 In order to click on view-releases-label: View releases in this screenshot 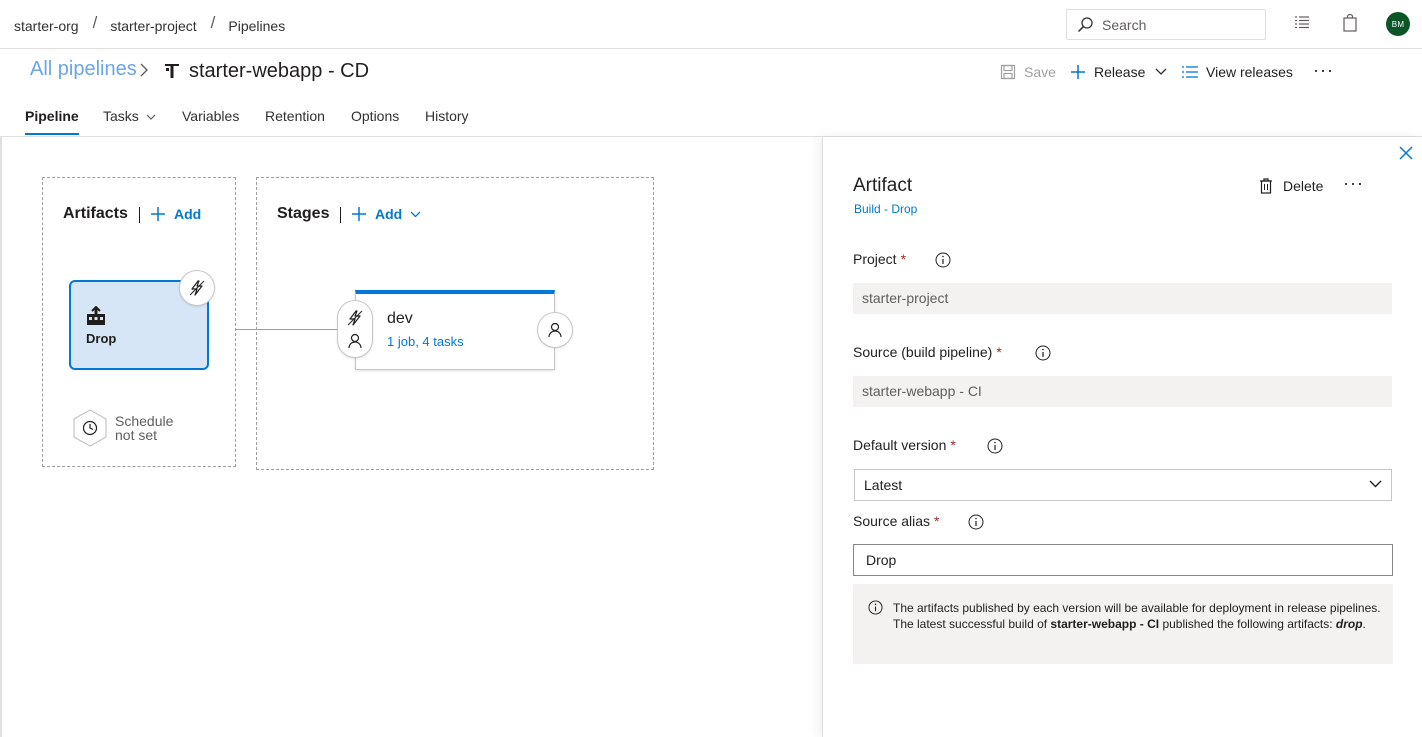, I will do `click(1249, 72)`.